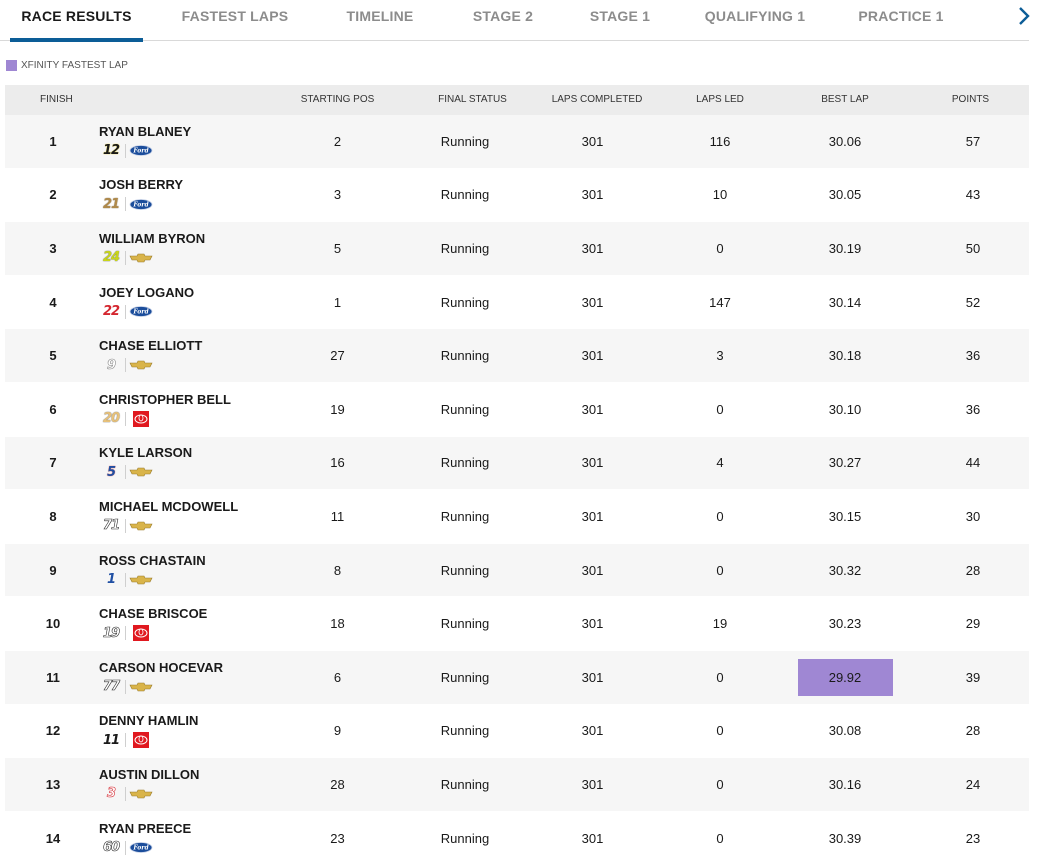 Image resolution: width=1037 pixels, height=867 pixels. I want to click on tab-qualifying-1: QUALIFYING 1, so click(755, 20).